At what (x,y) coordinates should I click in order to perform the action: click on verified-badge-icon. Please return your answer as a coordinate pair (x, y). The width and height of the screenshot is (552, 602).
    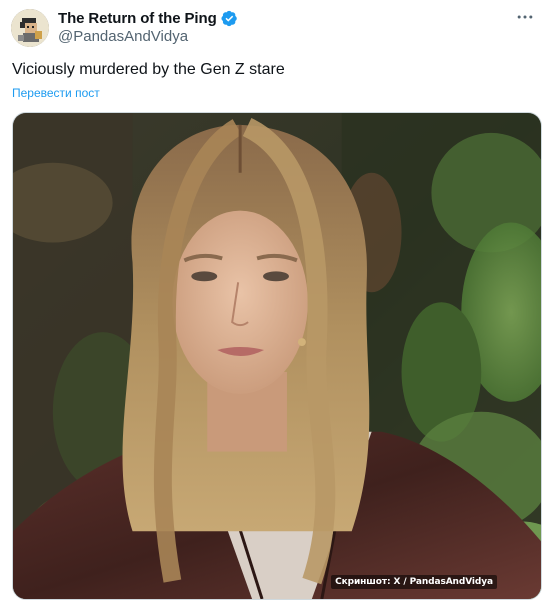
    Looking at the image, I should click on (229, 18).